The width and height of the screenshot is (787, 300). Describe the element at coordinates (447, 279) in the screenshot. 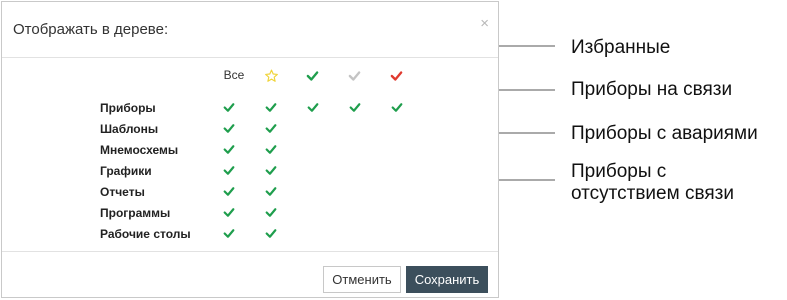

I see `save-button: Сохранить` at that location.